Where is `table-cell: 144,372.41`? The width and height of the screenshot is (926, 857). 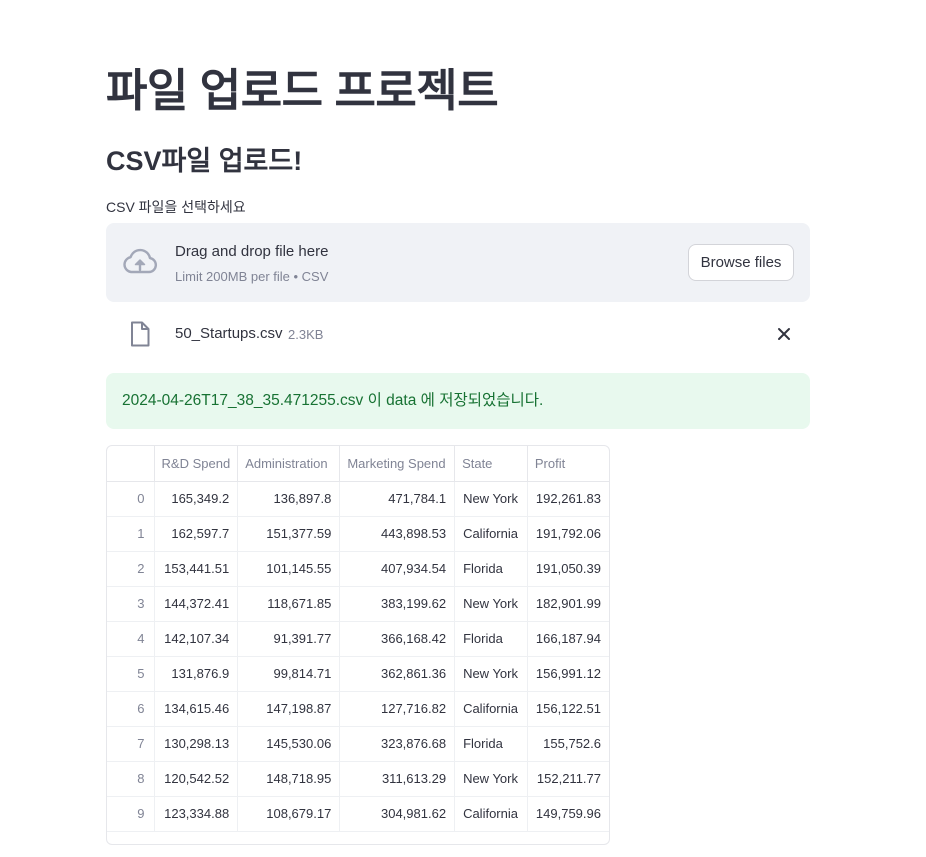 table-cell: 144,372.41 is located at coordinates (196, 604).